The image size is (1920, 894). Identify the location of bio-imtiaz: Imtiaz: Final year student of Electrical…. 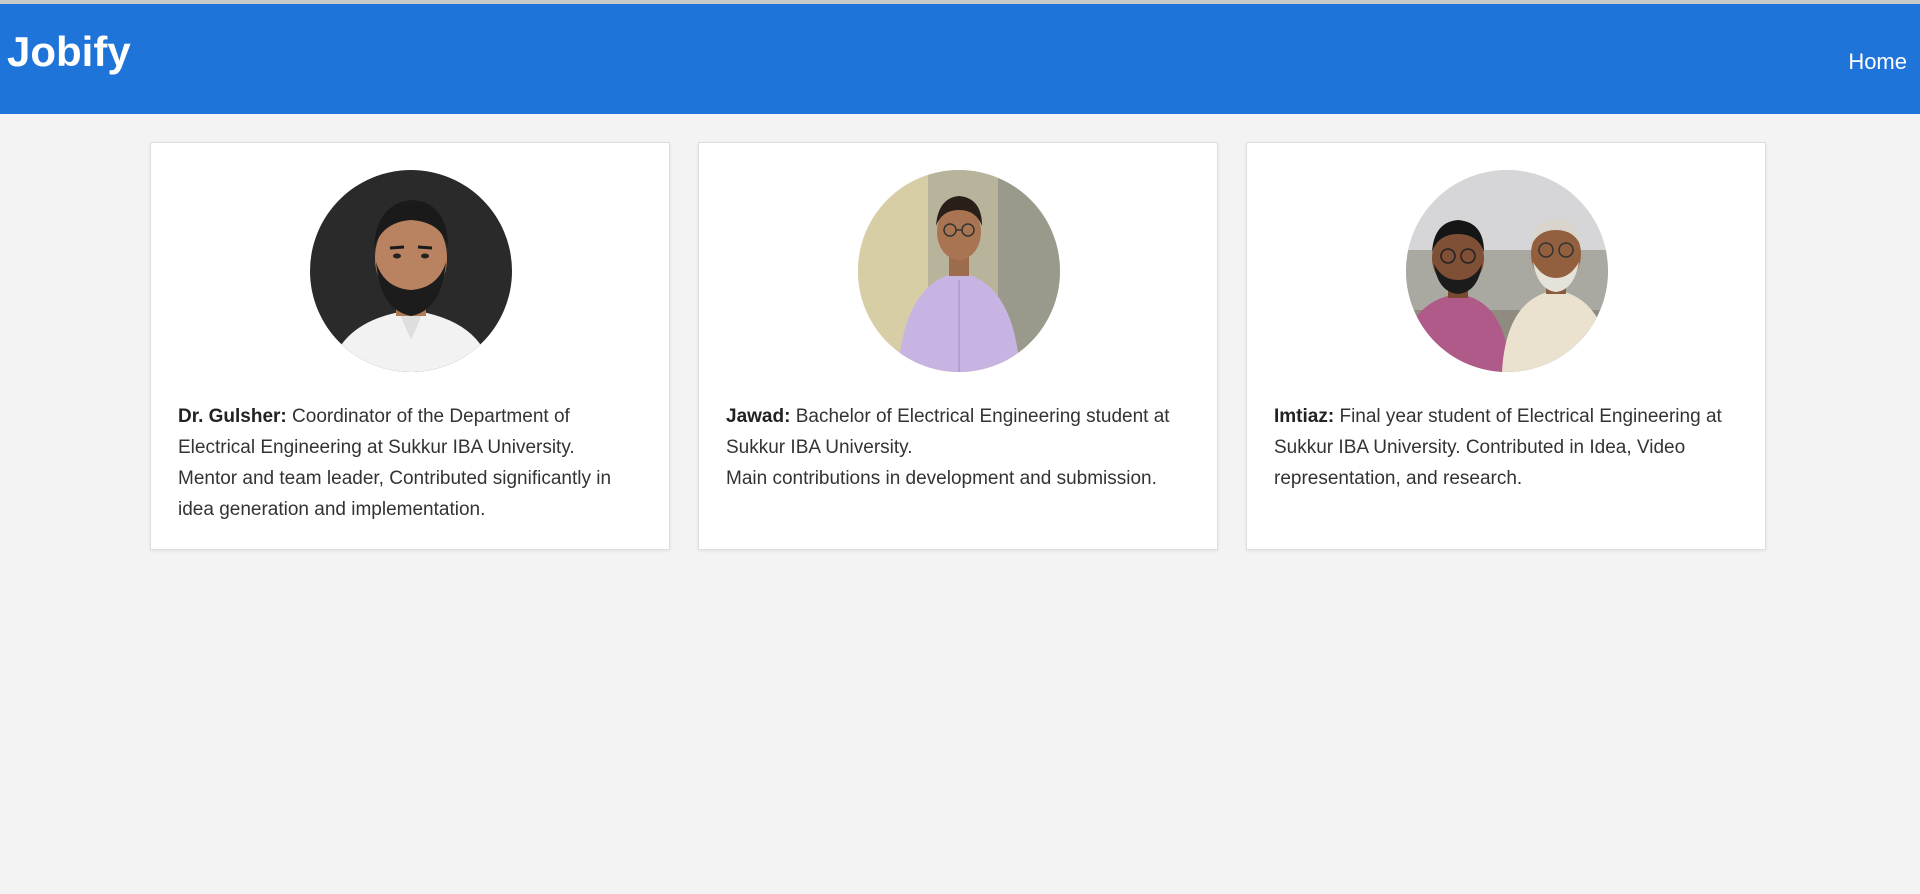
(1509, 447).